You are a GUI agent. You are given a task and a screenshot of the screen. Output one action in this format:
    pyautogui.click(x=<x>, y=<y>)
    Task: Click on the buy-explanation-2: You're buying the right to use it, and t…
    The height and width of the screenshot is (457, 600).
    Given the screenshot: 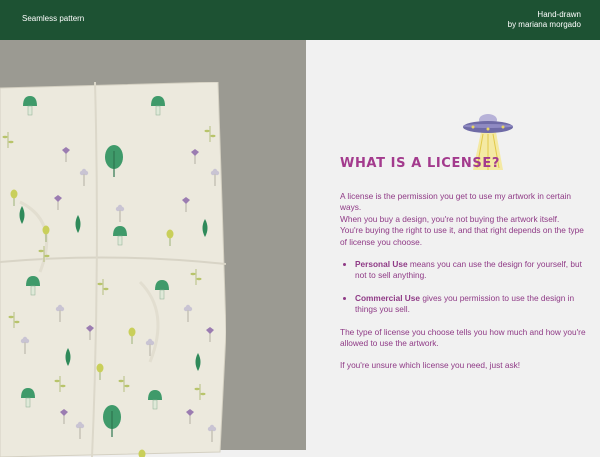 What is the action you would take?
    pyautogui.click(x=462, y=236)
    